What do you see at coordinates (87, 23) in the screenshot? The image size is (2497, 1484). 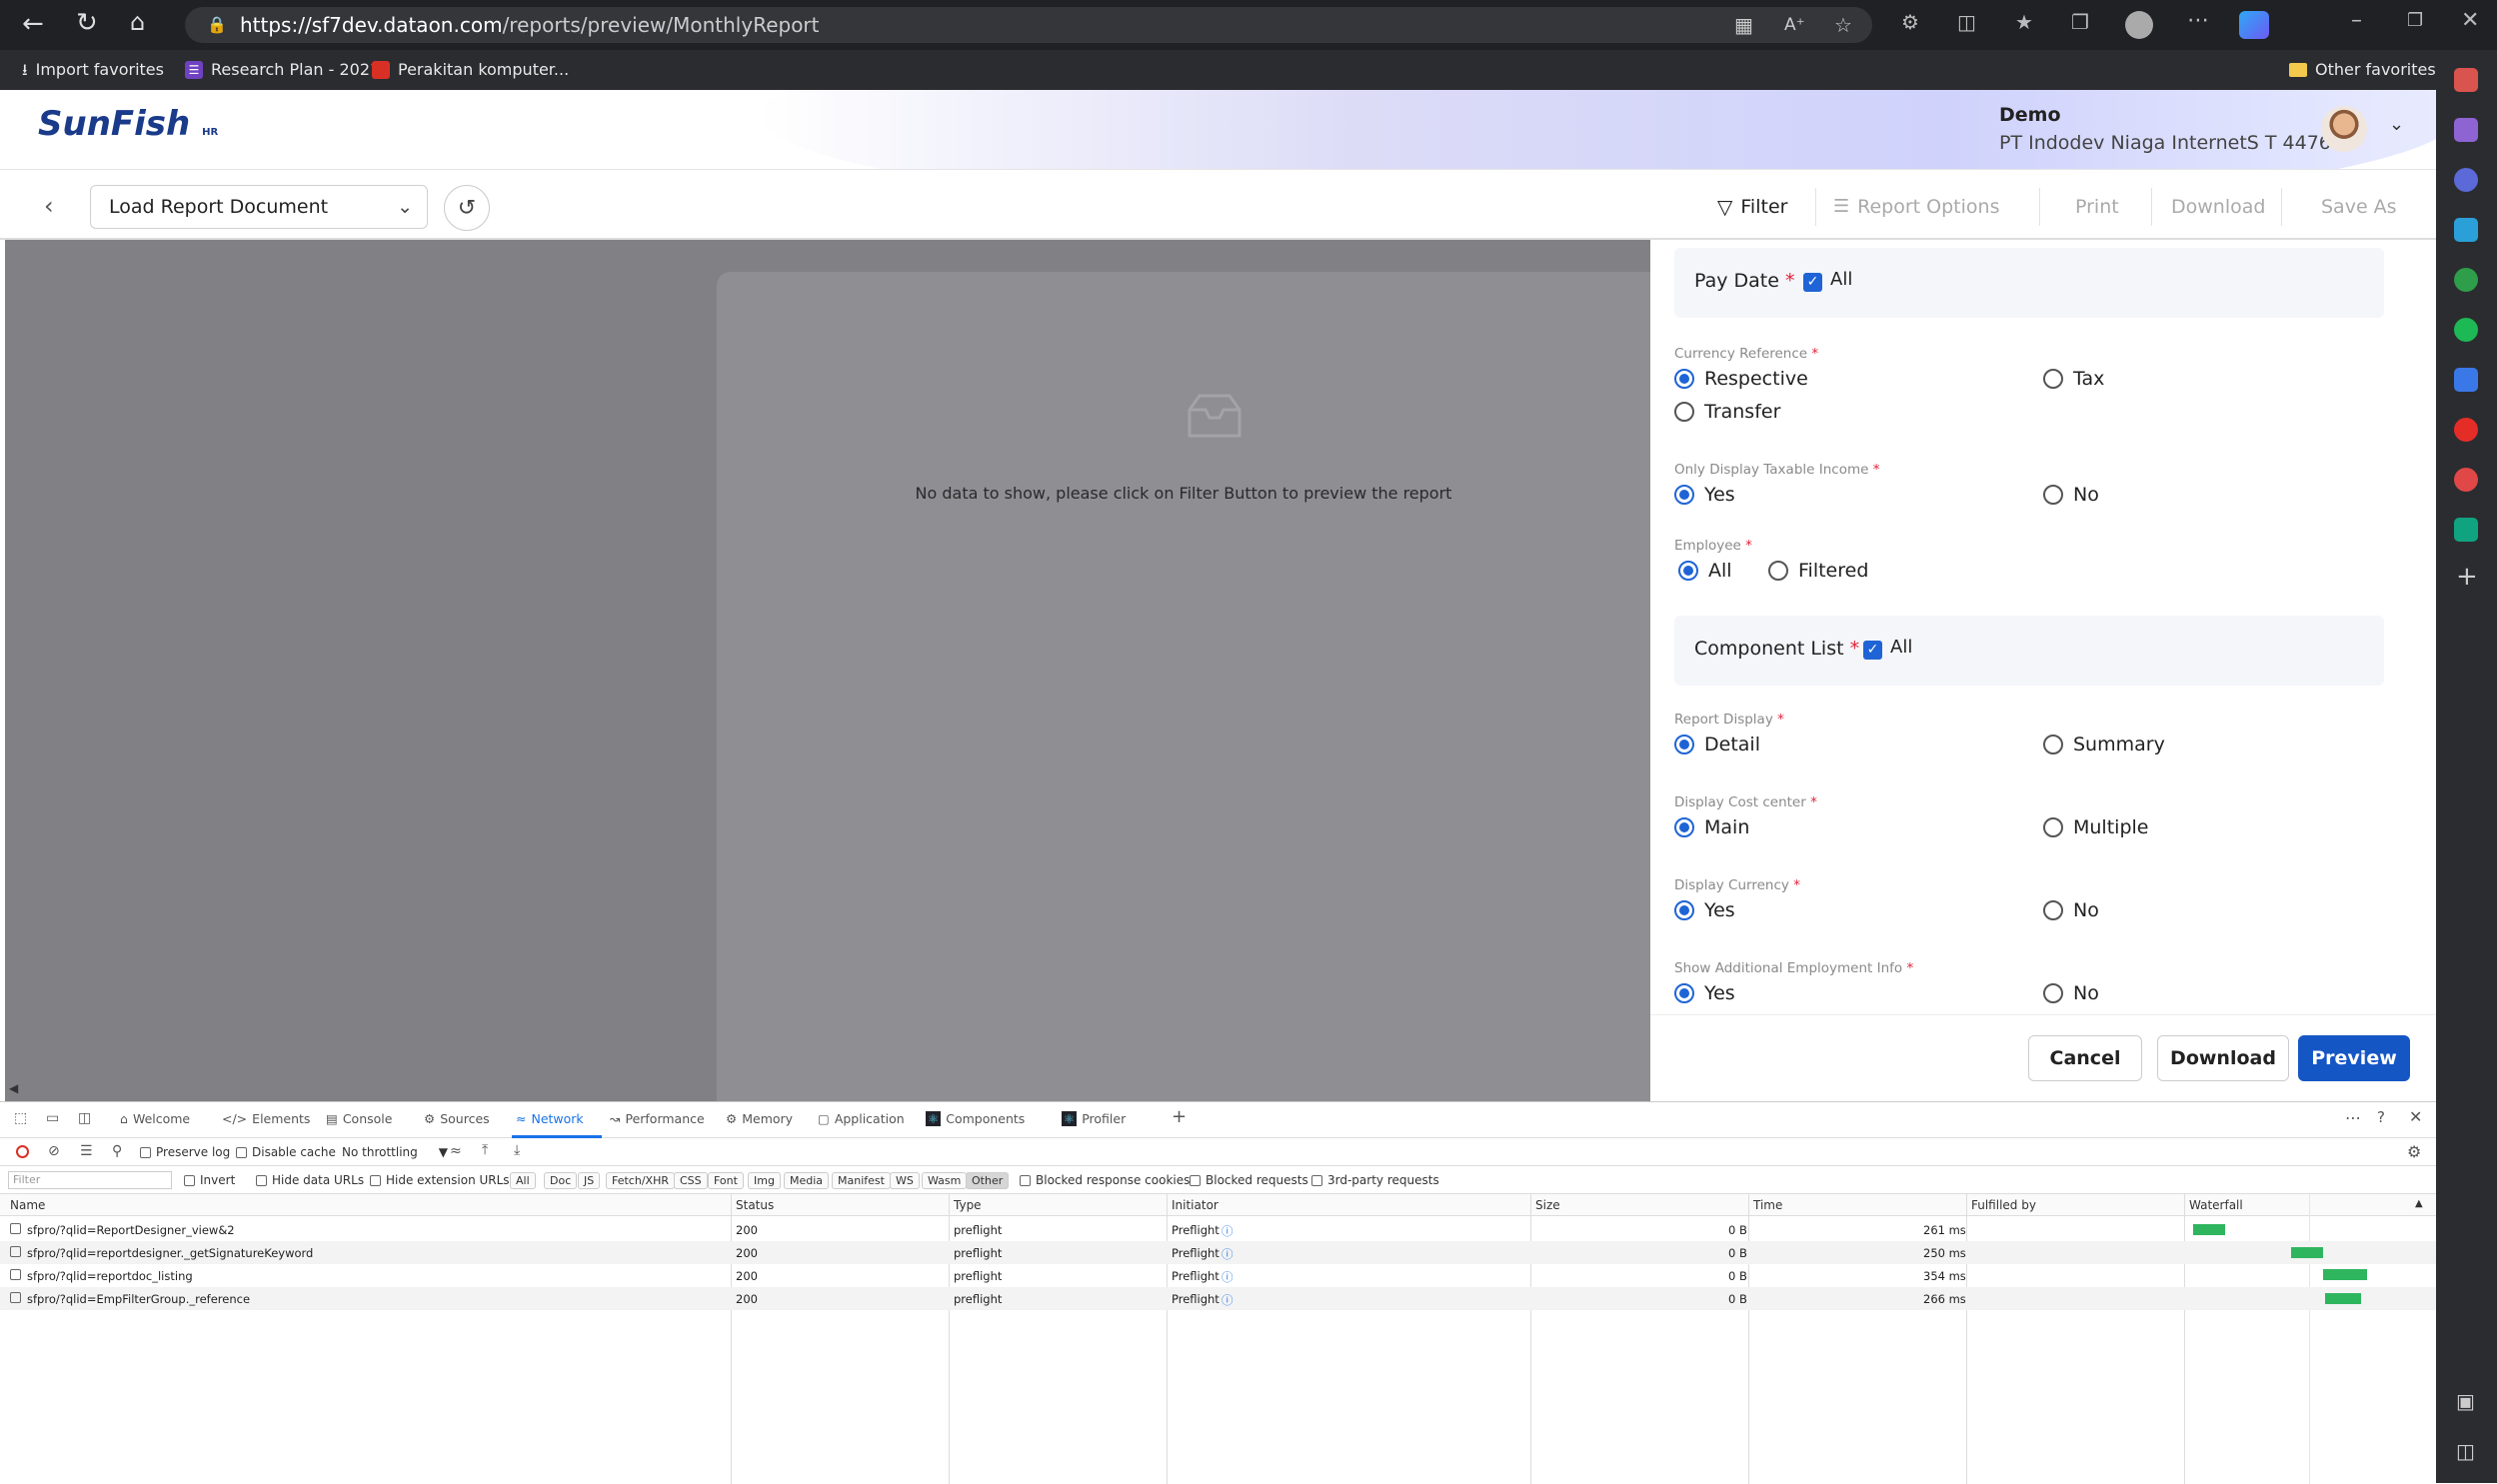 I see `reload-icon: ↻` at bounding box center [87, 23].